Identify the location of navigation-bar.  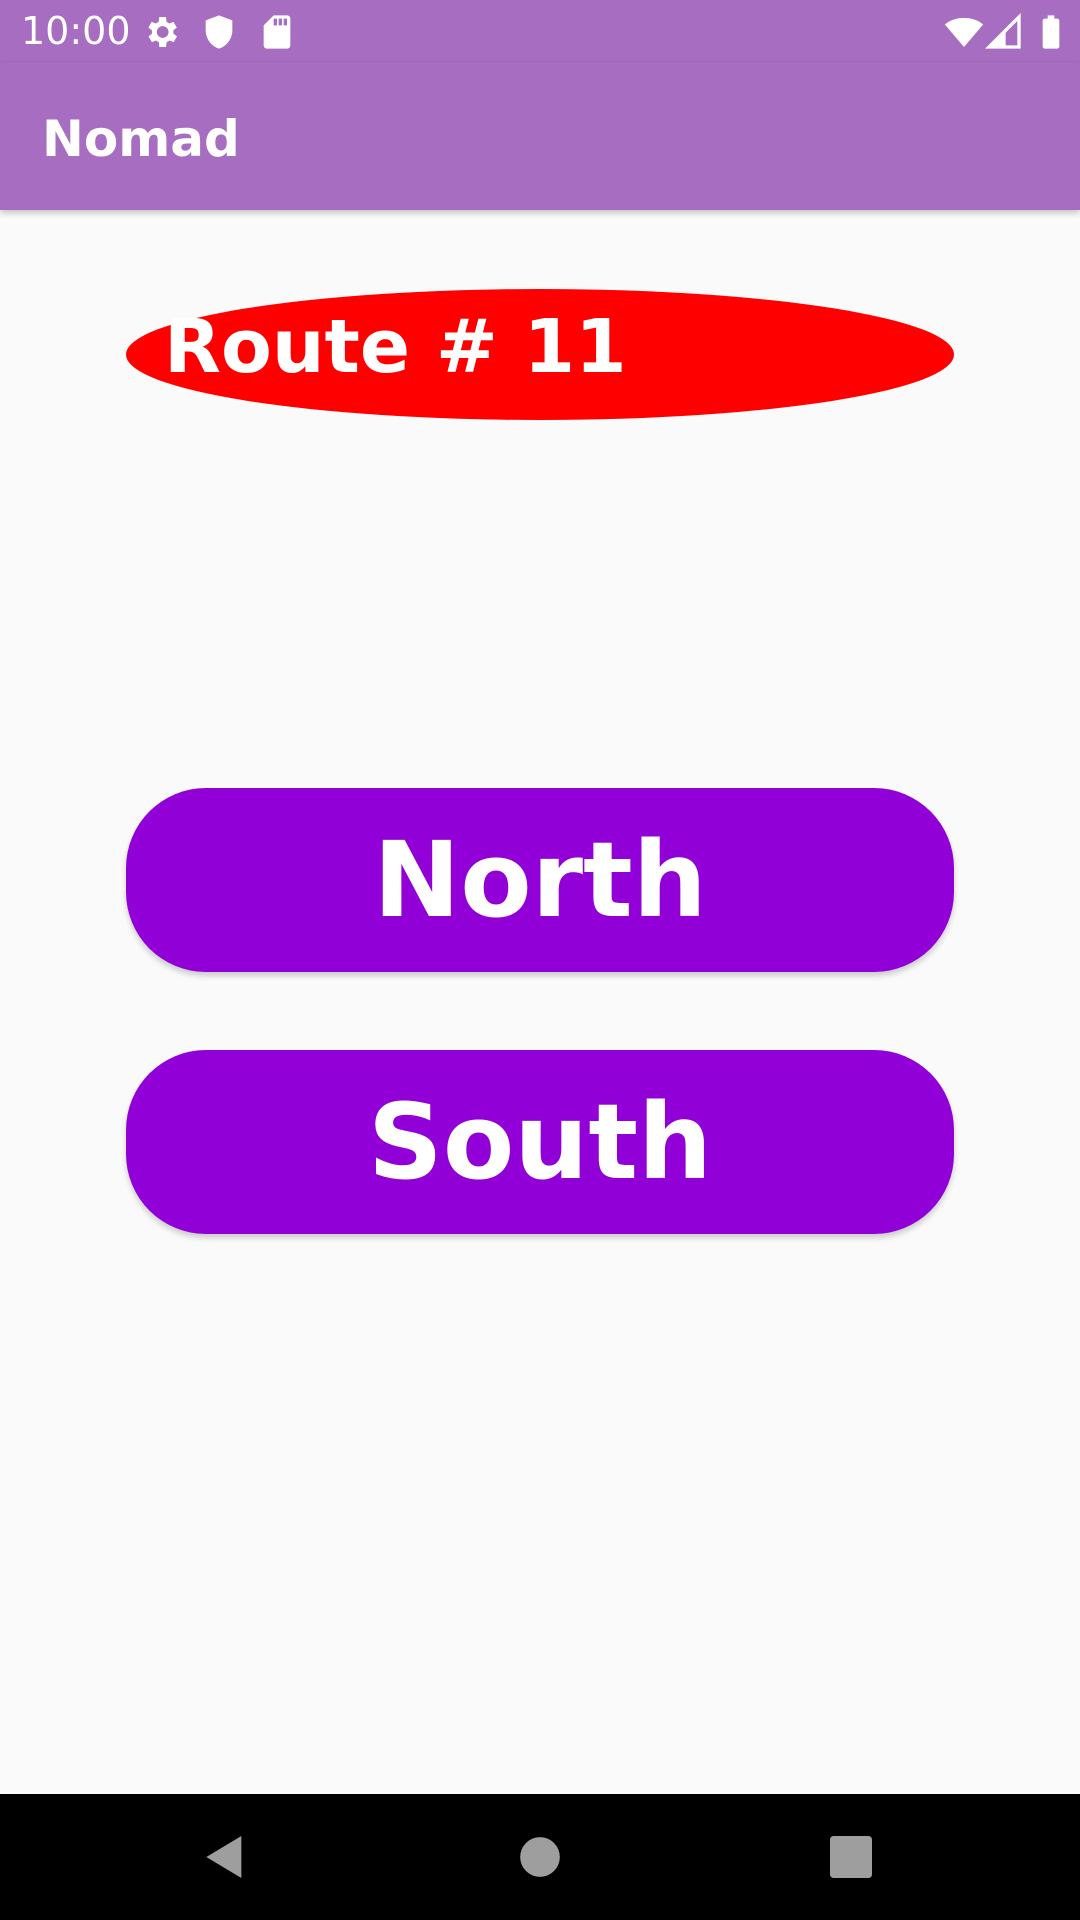
(540, 1857).